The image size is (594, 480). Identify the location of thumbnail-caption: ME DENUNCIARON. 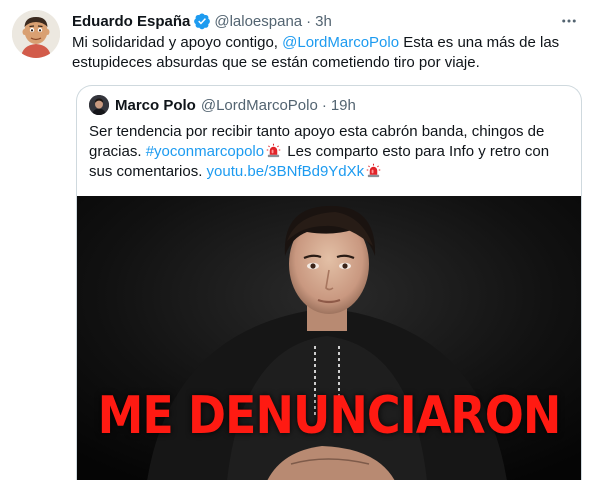
(329, 415).